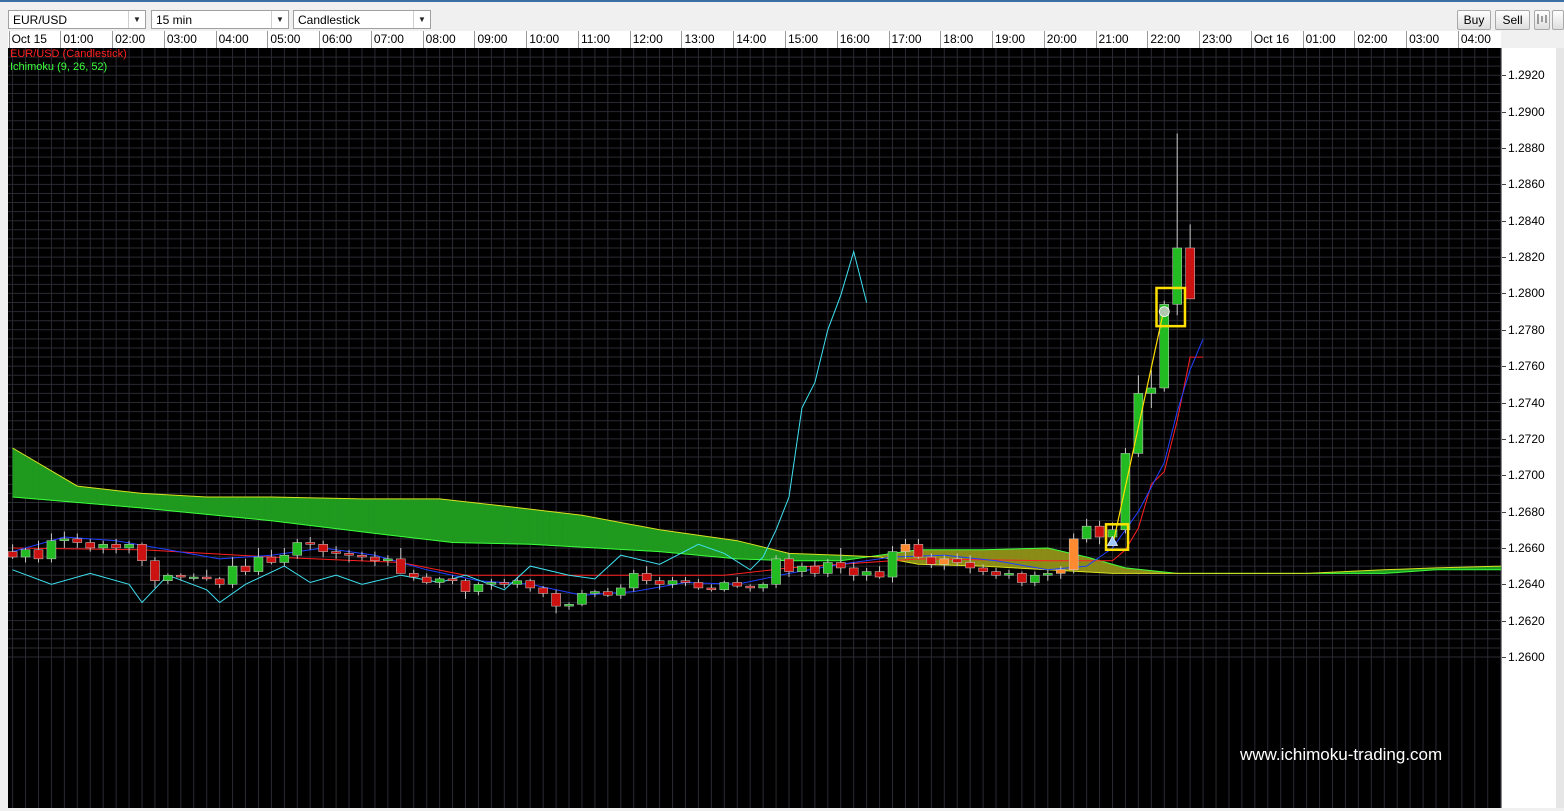  Describe the element at coordinates (1010, 39) in the screenshot. I see `time-label: 19:00` at that location.